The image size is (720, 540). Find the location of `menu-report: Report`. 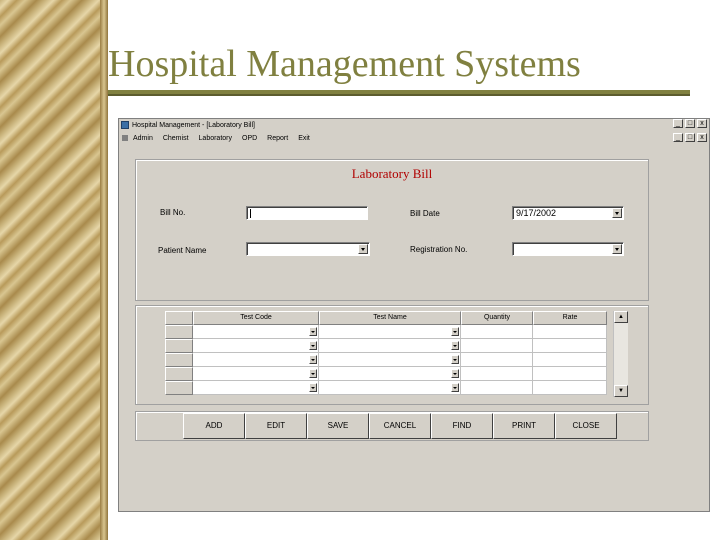

menu-report: Report is located at coordinates (277, 138).